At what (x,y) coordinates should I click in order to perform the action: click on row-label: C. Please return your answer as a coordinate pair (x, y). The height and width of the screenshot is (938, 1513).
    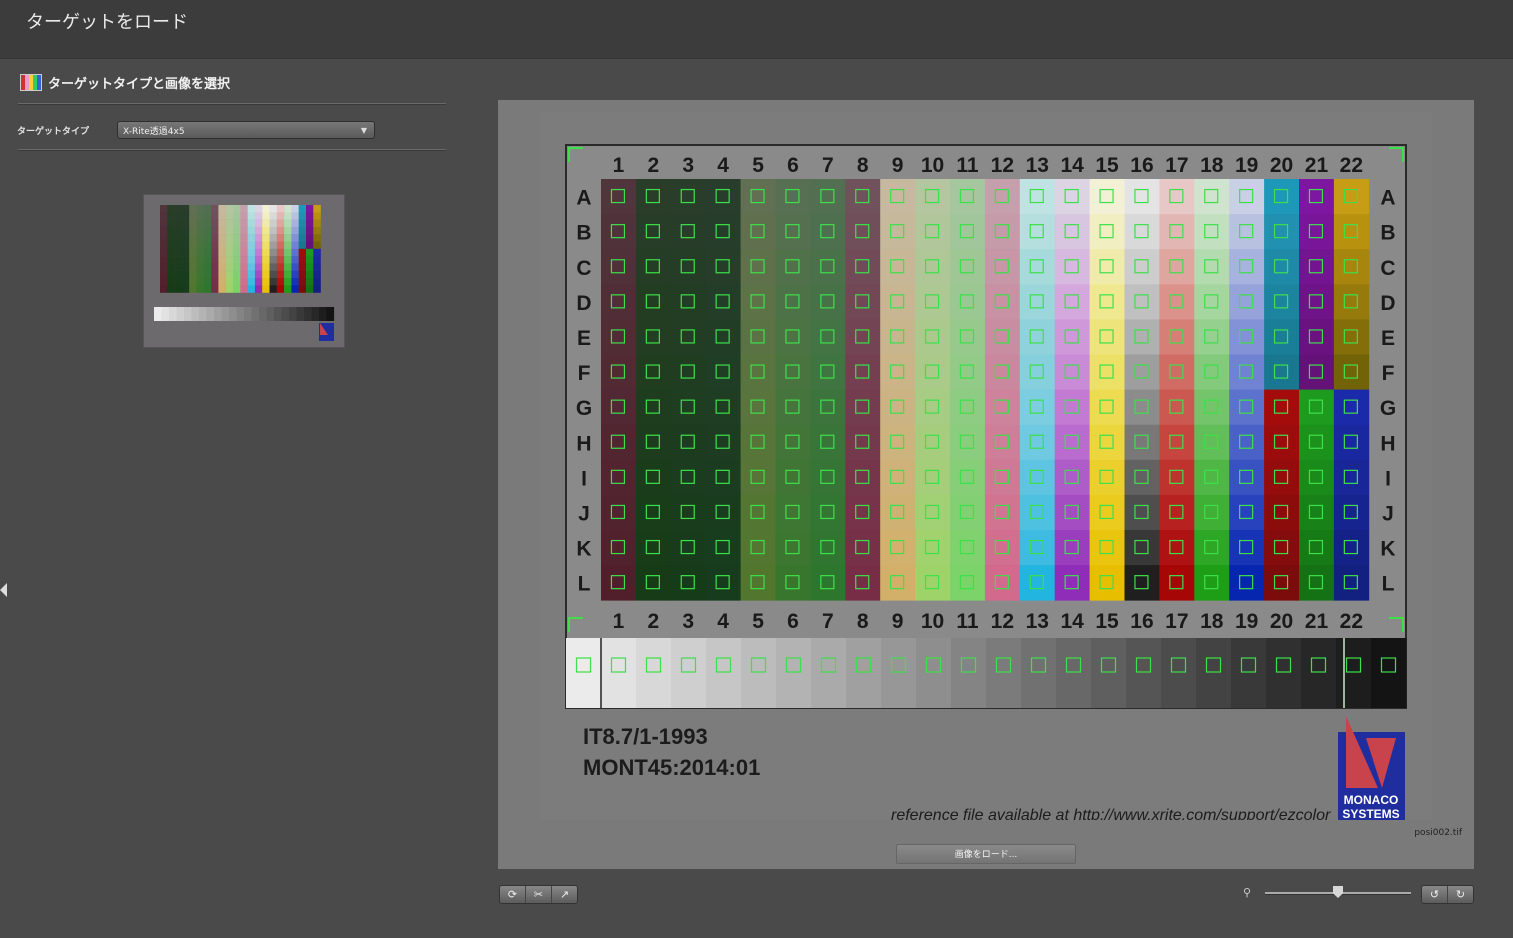
    Looking at the image, I should click on (1387, 268).